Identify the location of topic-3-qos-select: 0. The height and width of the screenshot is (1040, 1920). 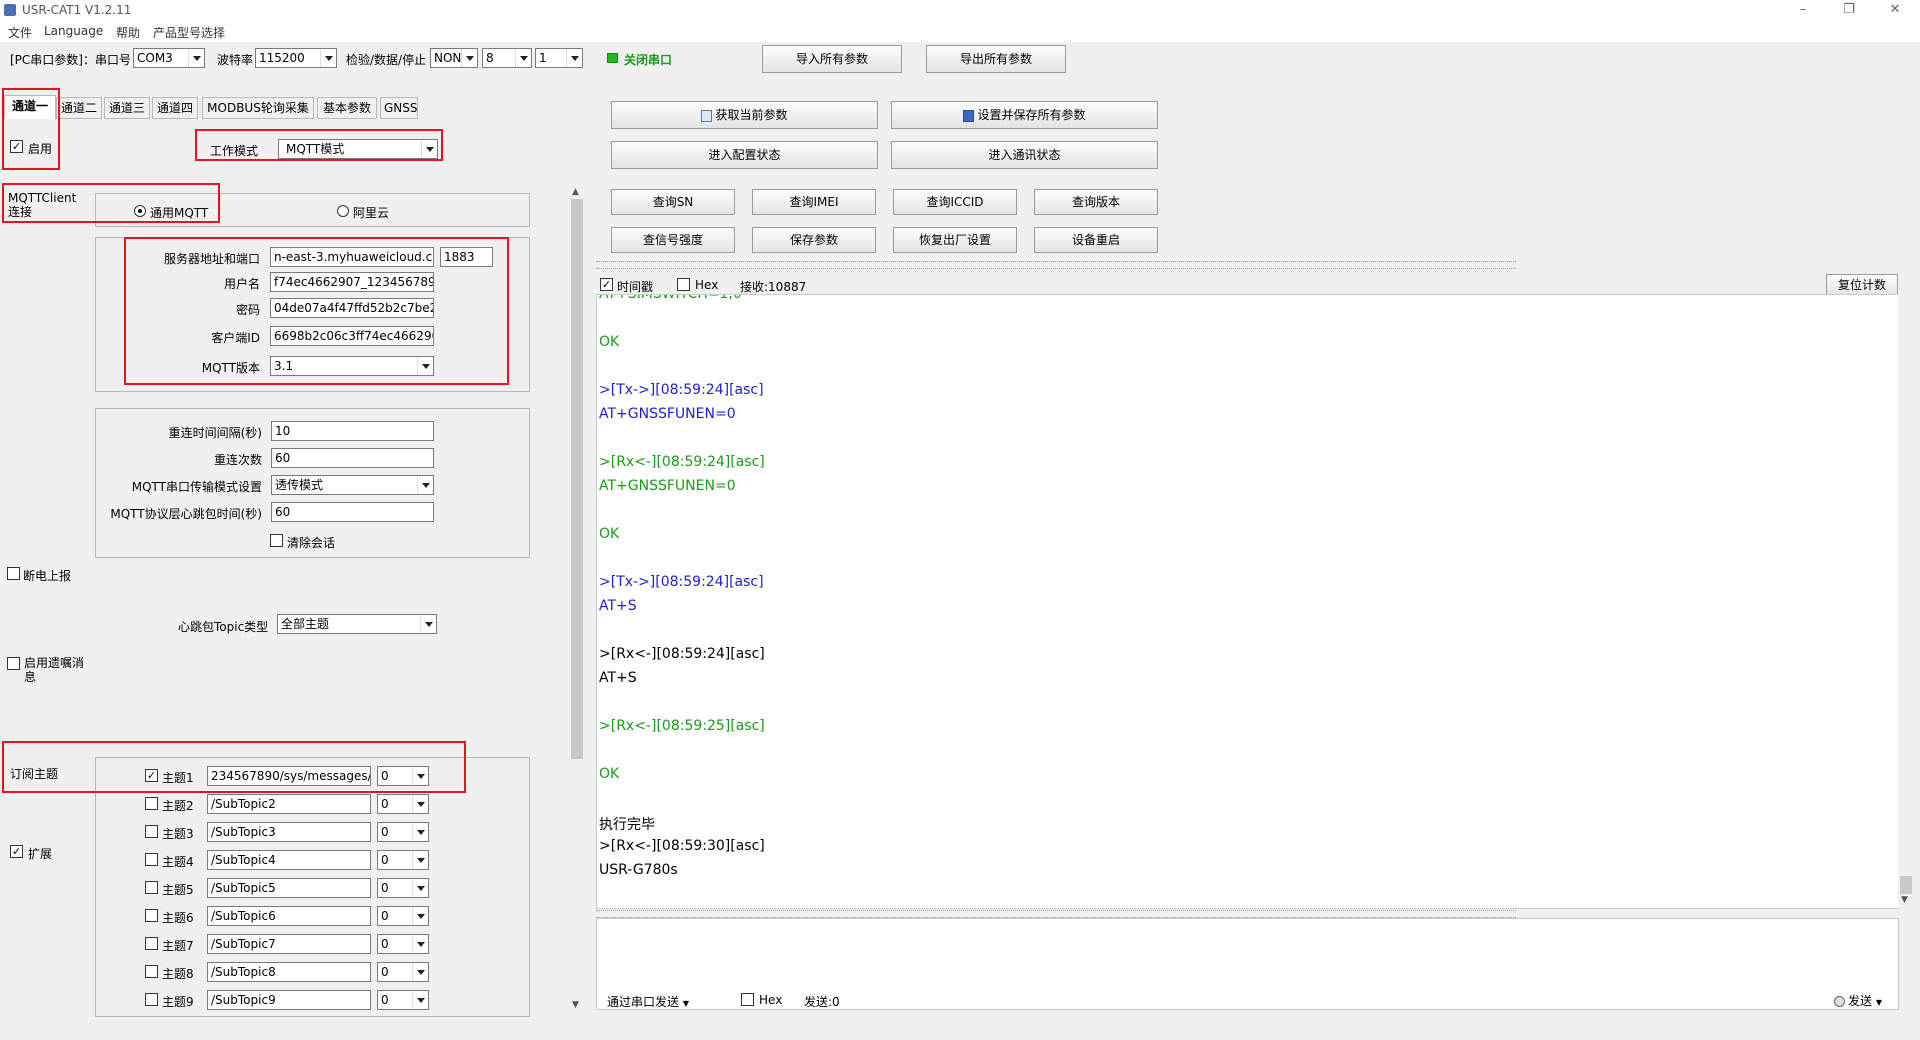
(403, 832).